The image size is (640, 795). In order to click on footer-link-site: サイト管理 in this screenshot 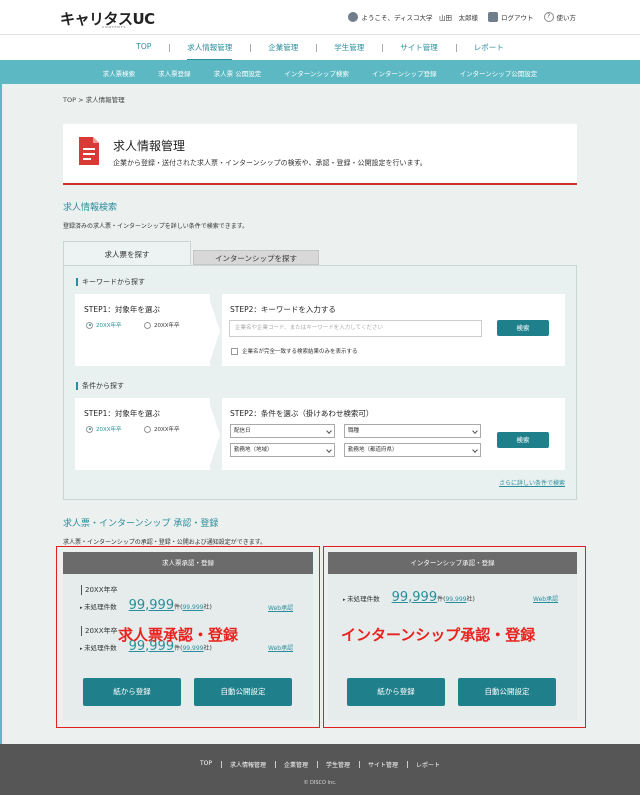, I will do `click(383, 764)`.